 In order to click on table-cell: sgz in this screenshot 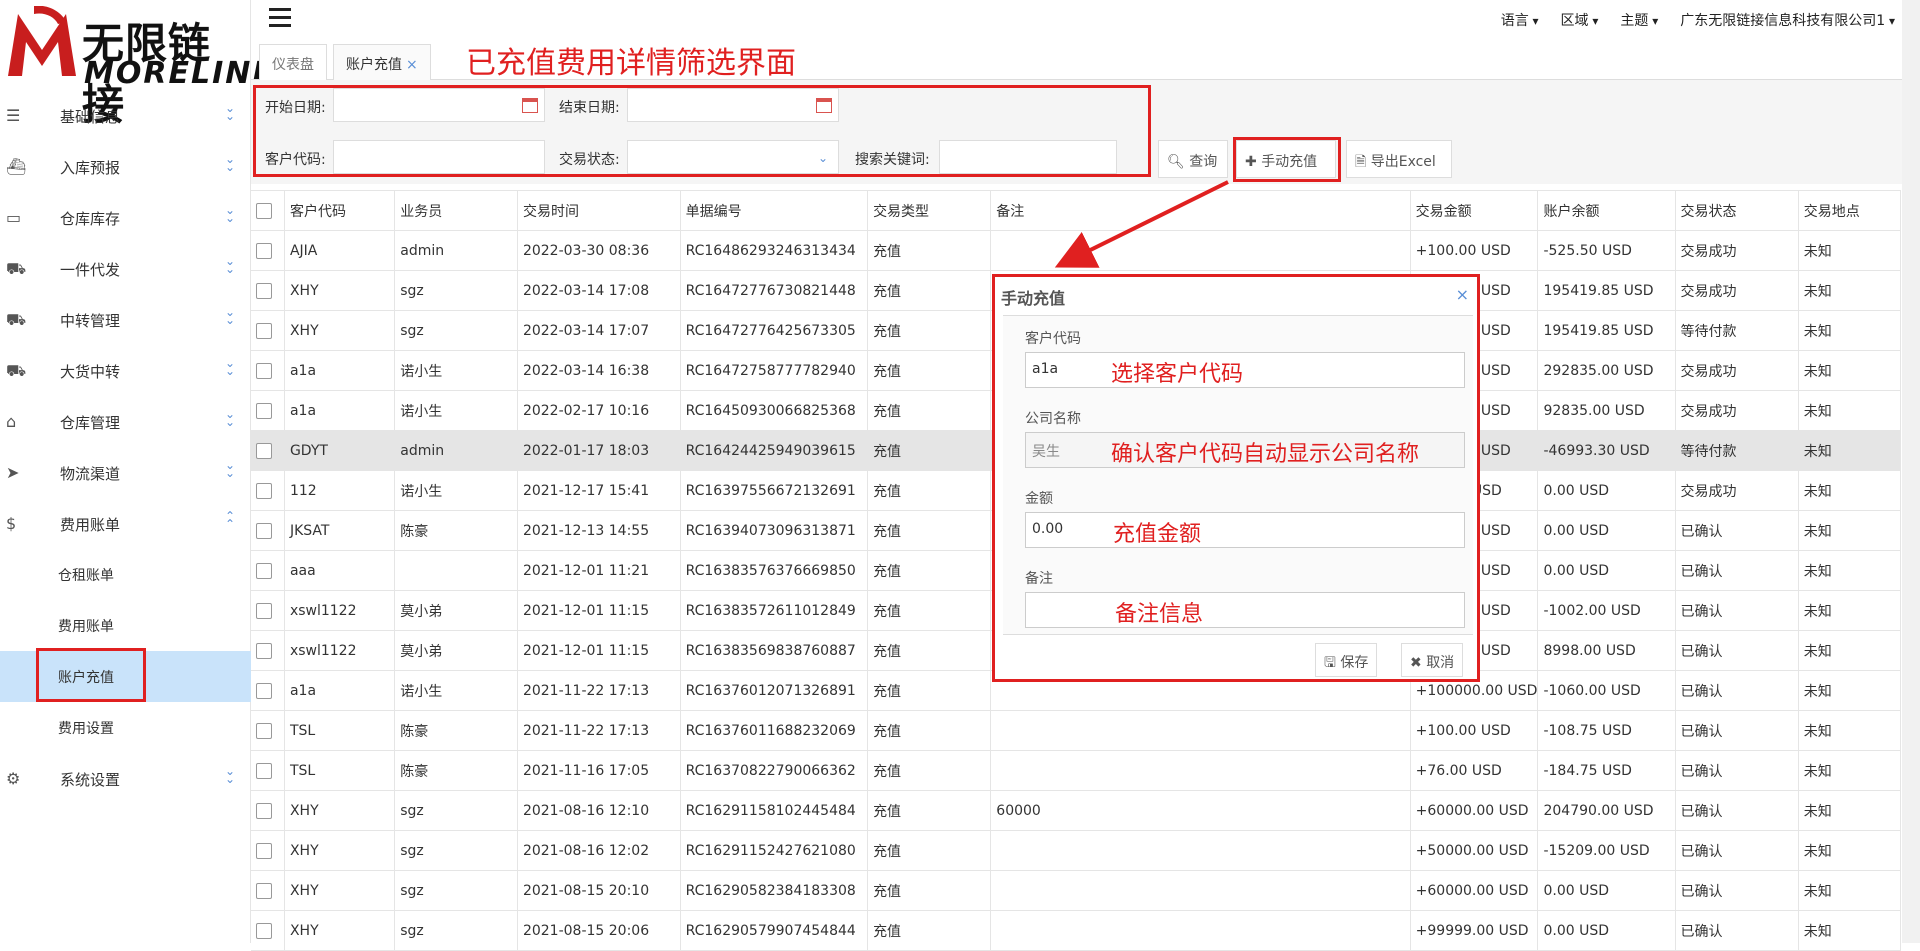, I will do `click(456, 290)`.